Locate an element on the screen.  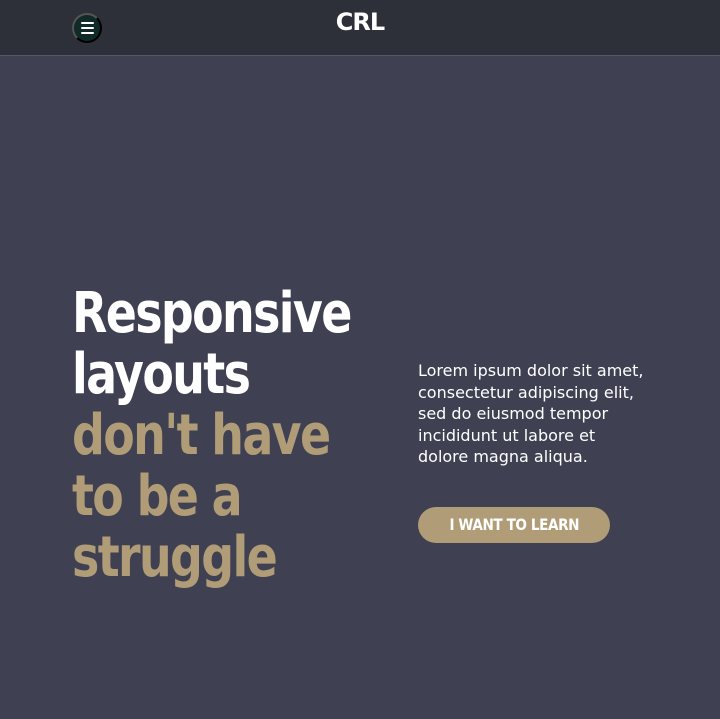
learn-button-label: I WANT TO LEARN is located at coordinates (514, 524).